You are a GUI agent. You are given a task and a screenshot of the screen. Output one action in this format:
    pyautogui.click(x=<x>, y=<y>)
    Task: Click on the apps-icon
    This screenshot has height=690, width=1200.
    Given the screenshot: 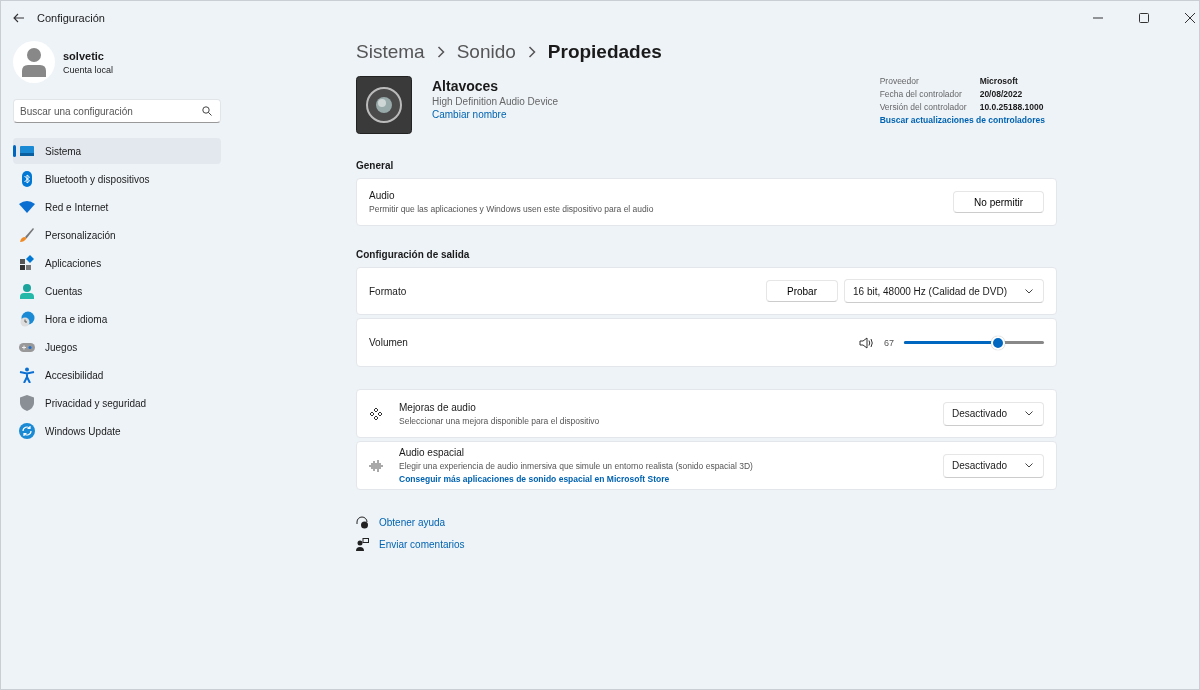 What is the action you would take?
    pyautogui.click(x=27, y=263)
    